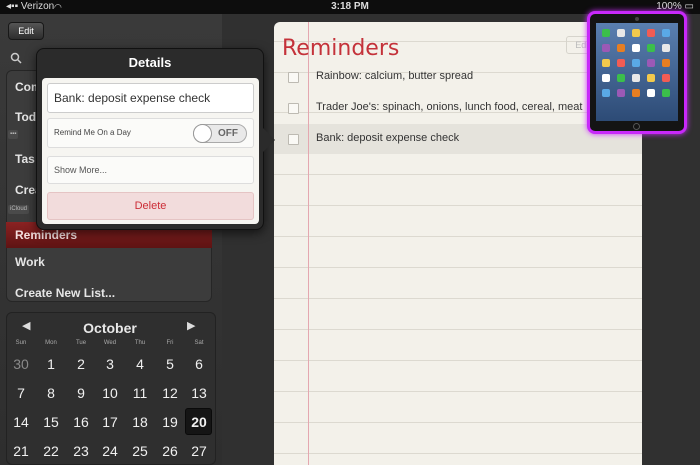 The image size is (700, 465). I want to click on reminder-title-field: Bank: deposit expense check, so click(150, 98).